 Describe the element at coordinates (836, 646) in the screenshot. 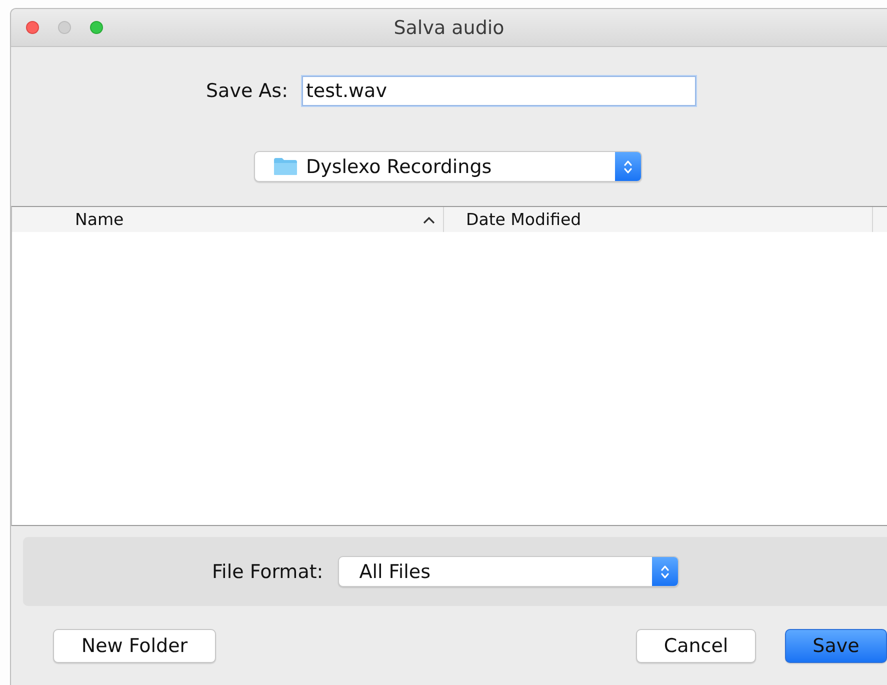

I see `save-button: Save` at that location.